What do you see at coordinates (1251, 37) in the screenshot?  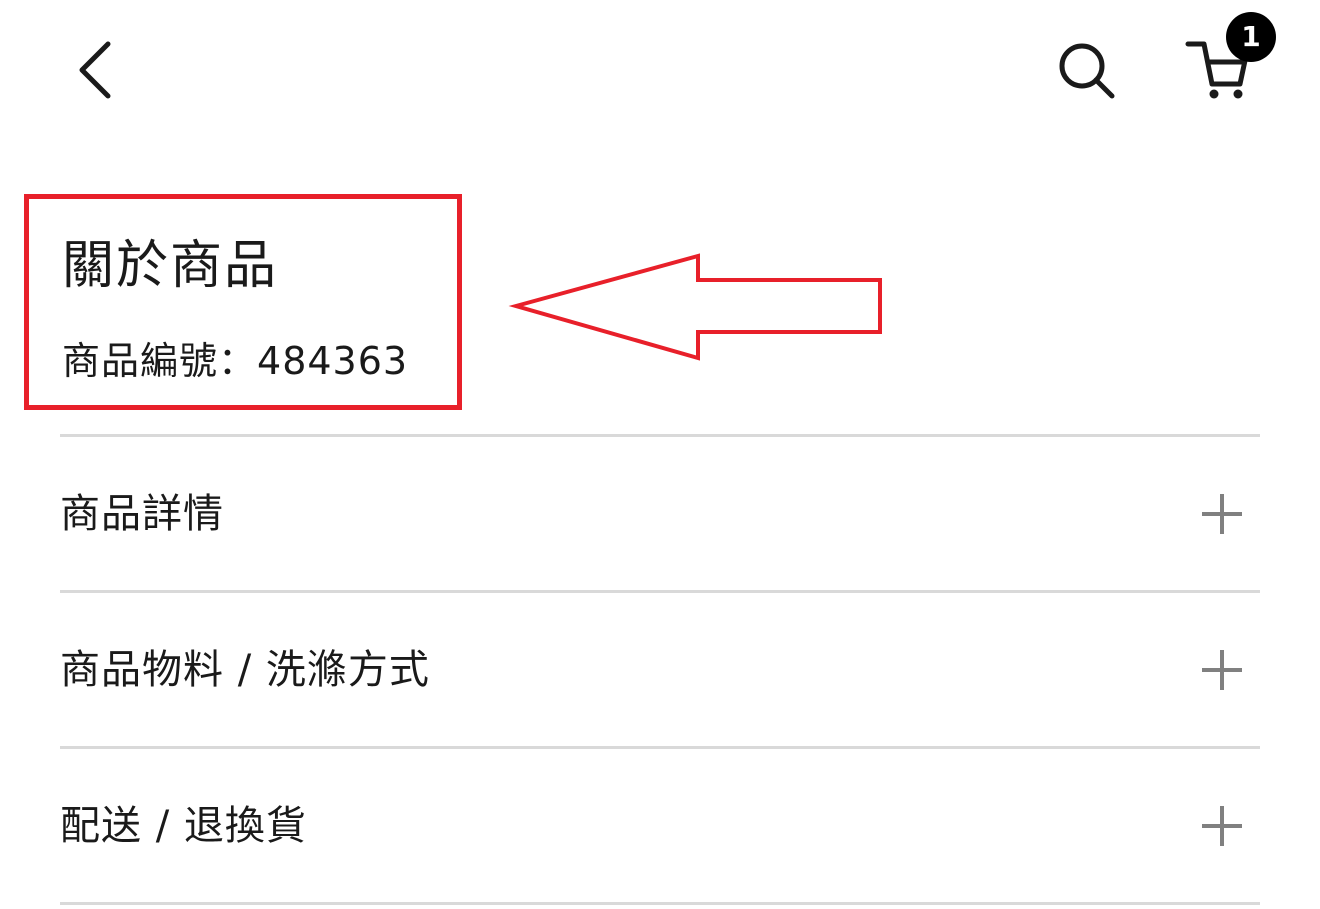 I see `cart-count-badge: 1` at bounding box center [1251, 37].